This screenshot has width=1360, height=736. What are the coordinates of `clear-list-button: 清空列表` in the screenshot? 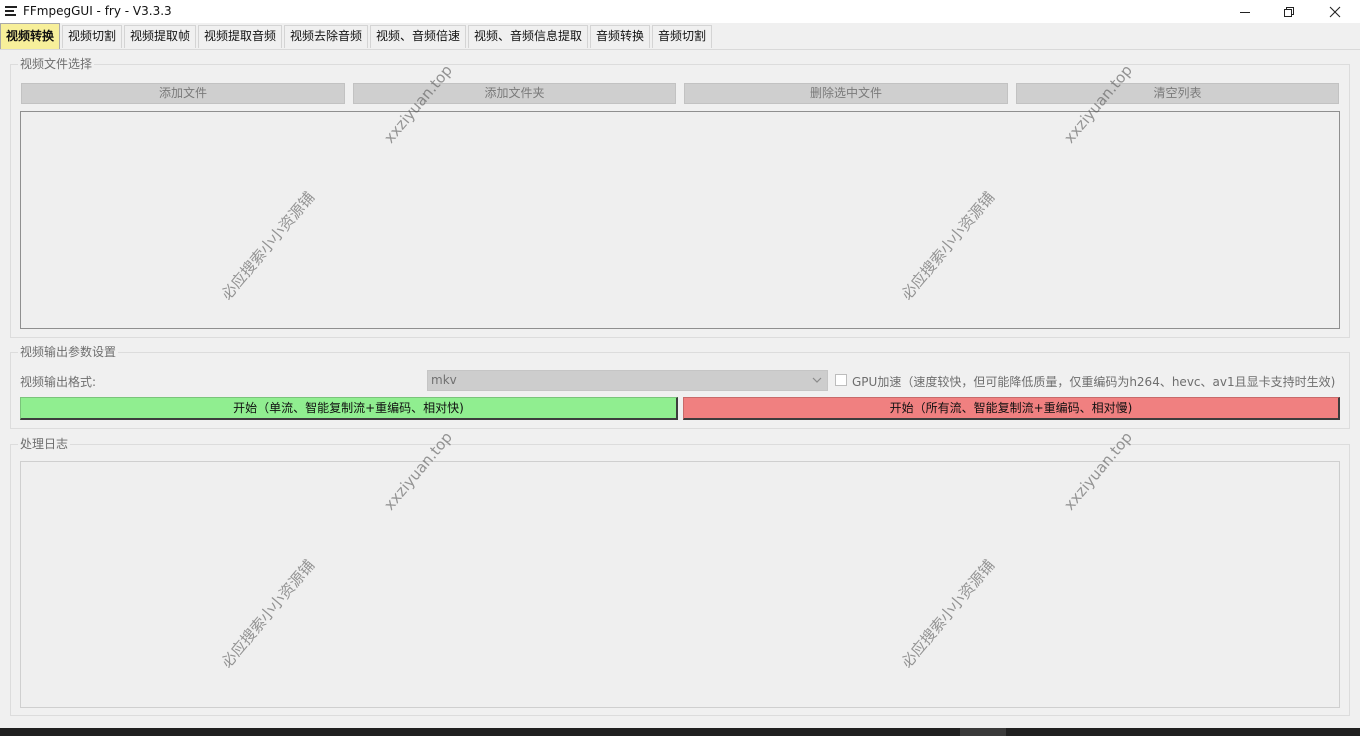 It's located at (1177, 93).